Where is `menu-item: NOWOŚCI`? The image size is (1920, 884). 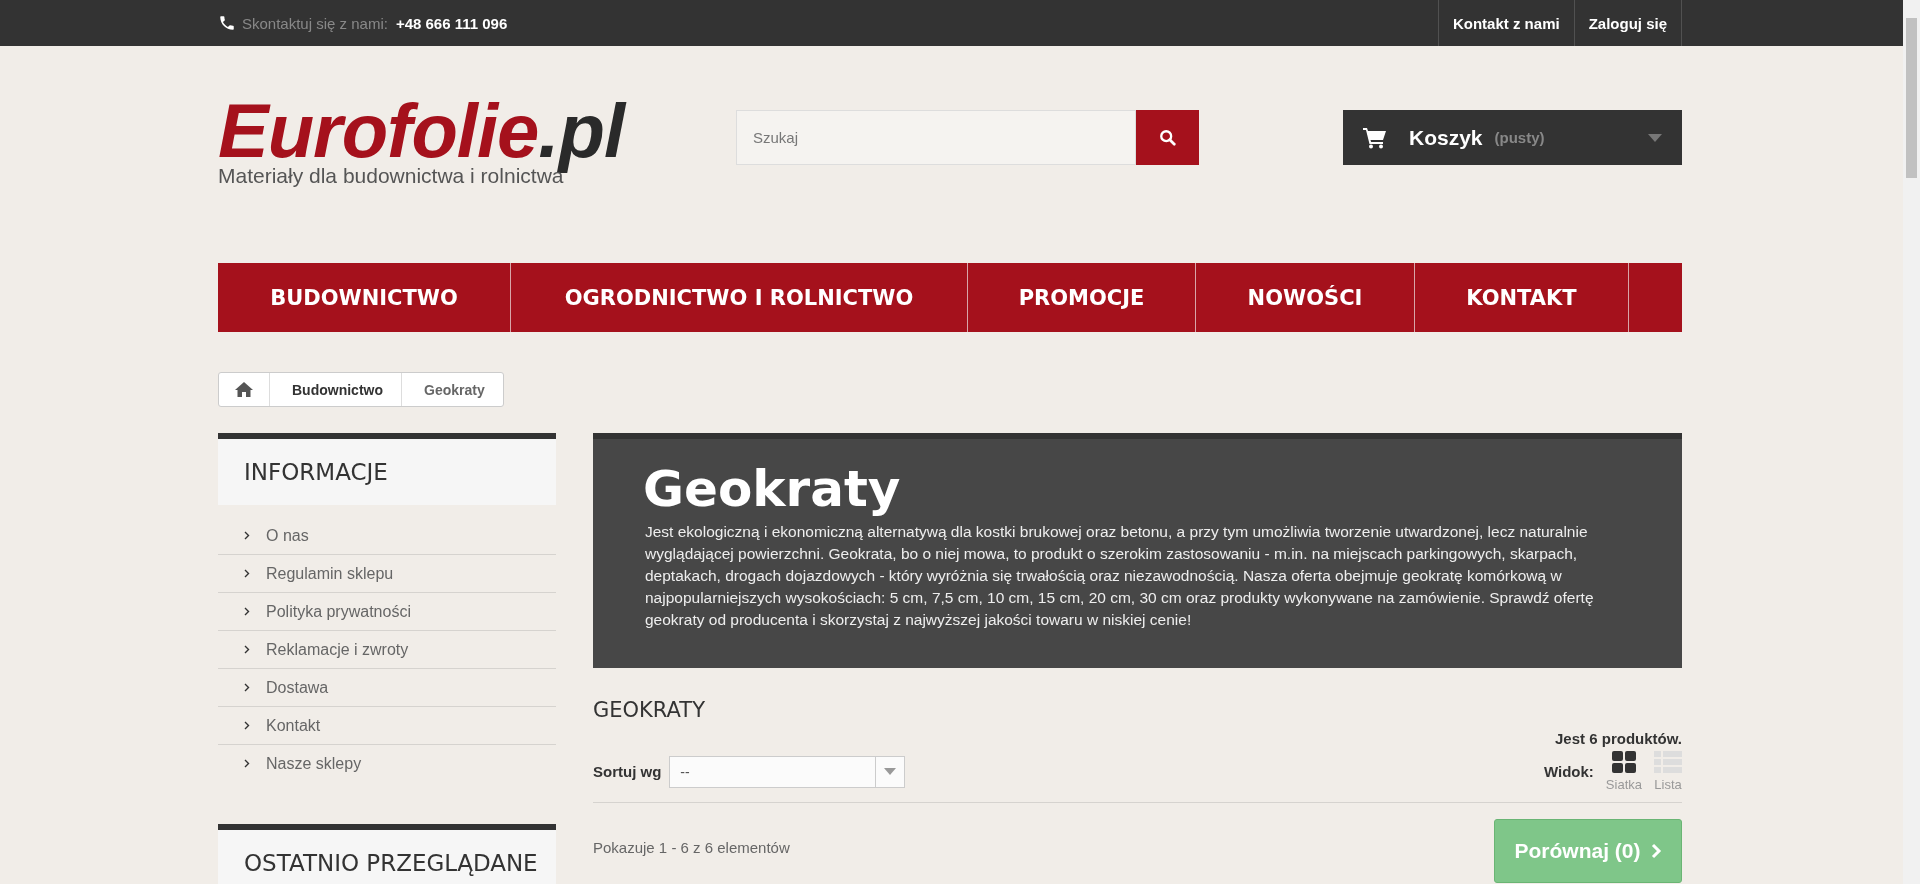 menu-item: NOWOŚCI is located at coordinates (1305, 297).